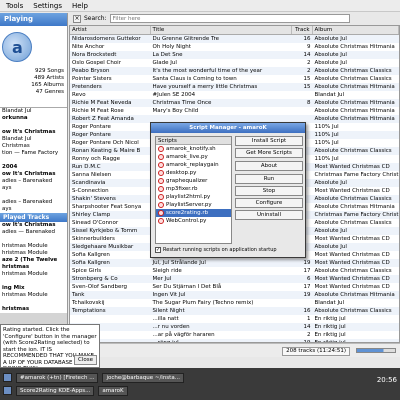  Describe the element at coordinates (17, 139) in the screenshot. I see `sidebar-line: Blandat Jul` at that location.